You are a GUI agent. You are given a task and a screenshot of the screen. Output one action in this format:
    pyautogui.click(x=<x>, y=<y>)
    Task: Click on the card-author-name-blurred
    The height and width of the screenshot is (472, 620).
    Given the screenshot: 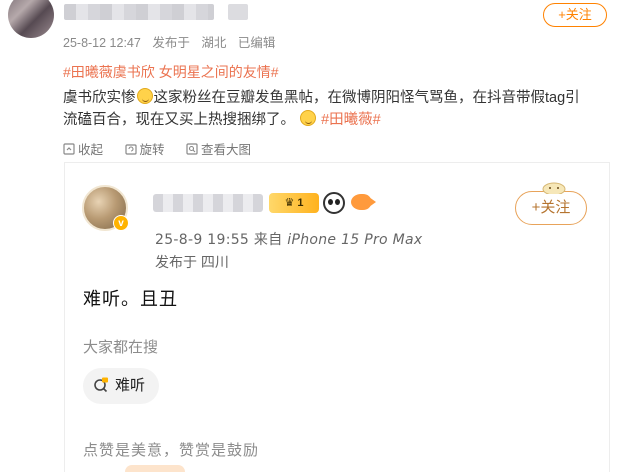 What is the action you would take?
    pyautogui.click(x=208, y=203)
    